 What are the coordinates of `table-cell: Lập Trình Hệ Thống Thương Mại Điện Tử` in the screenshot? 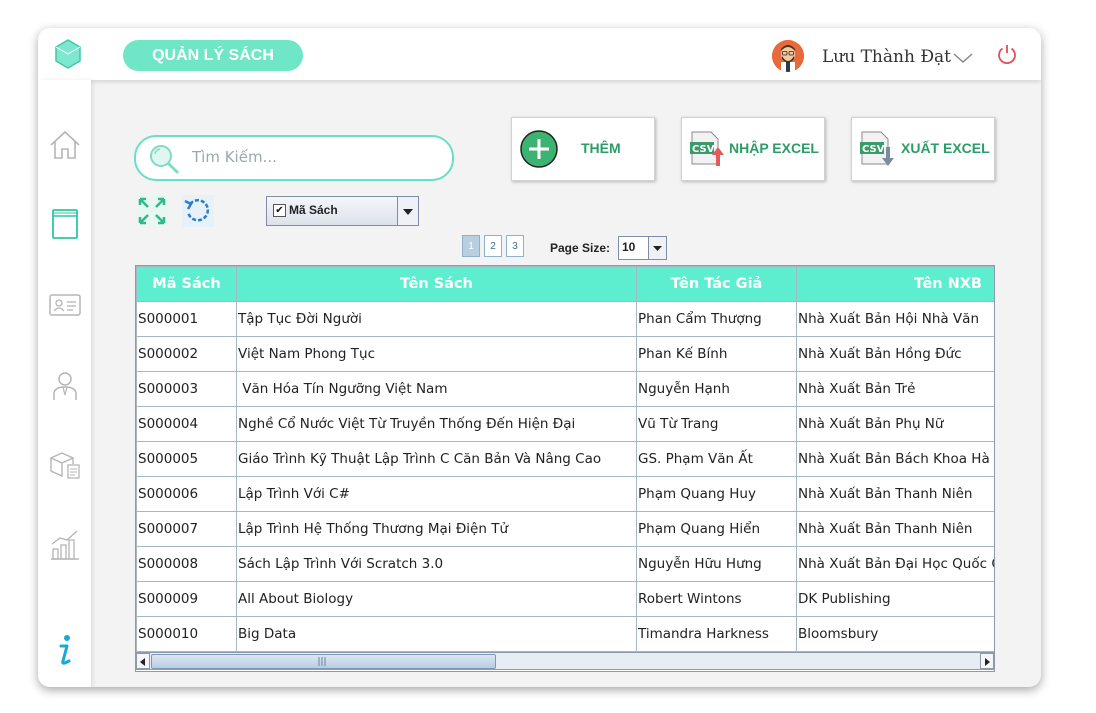 It's located at (436, 529).